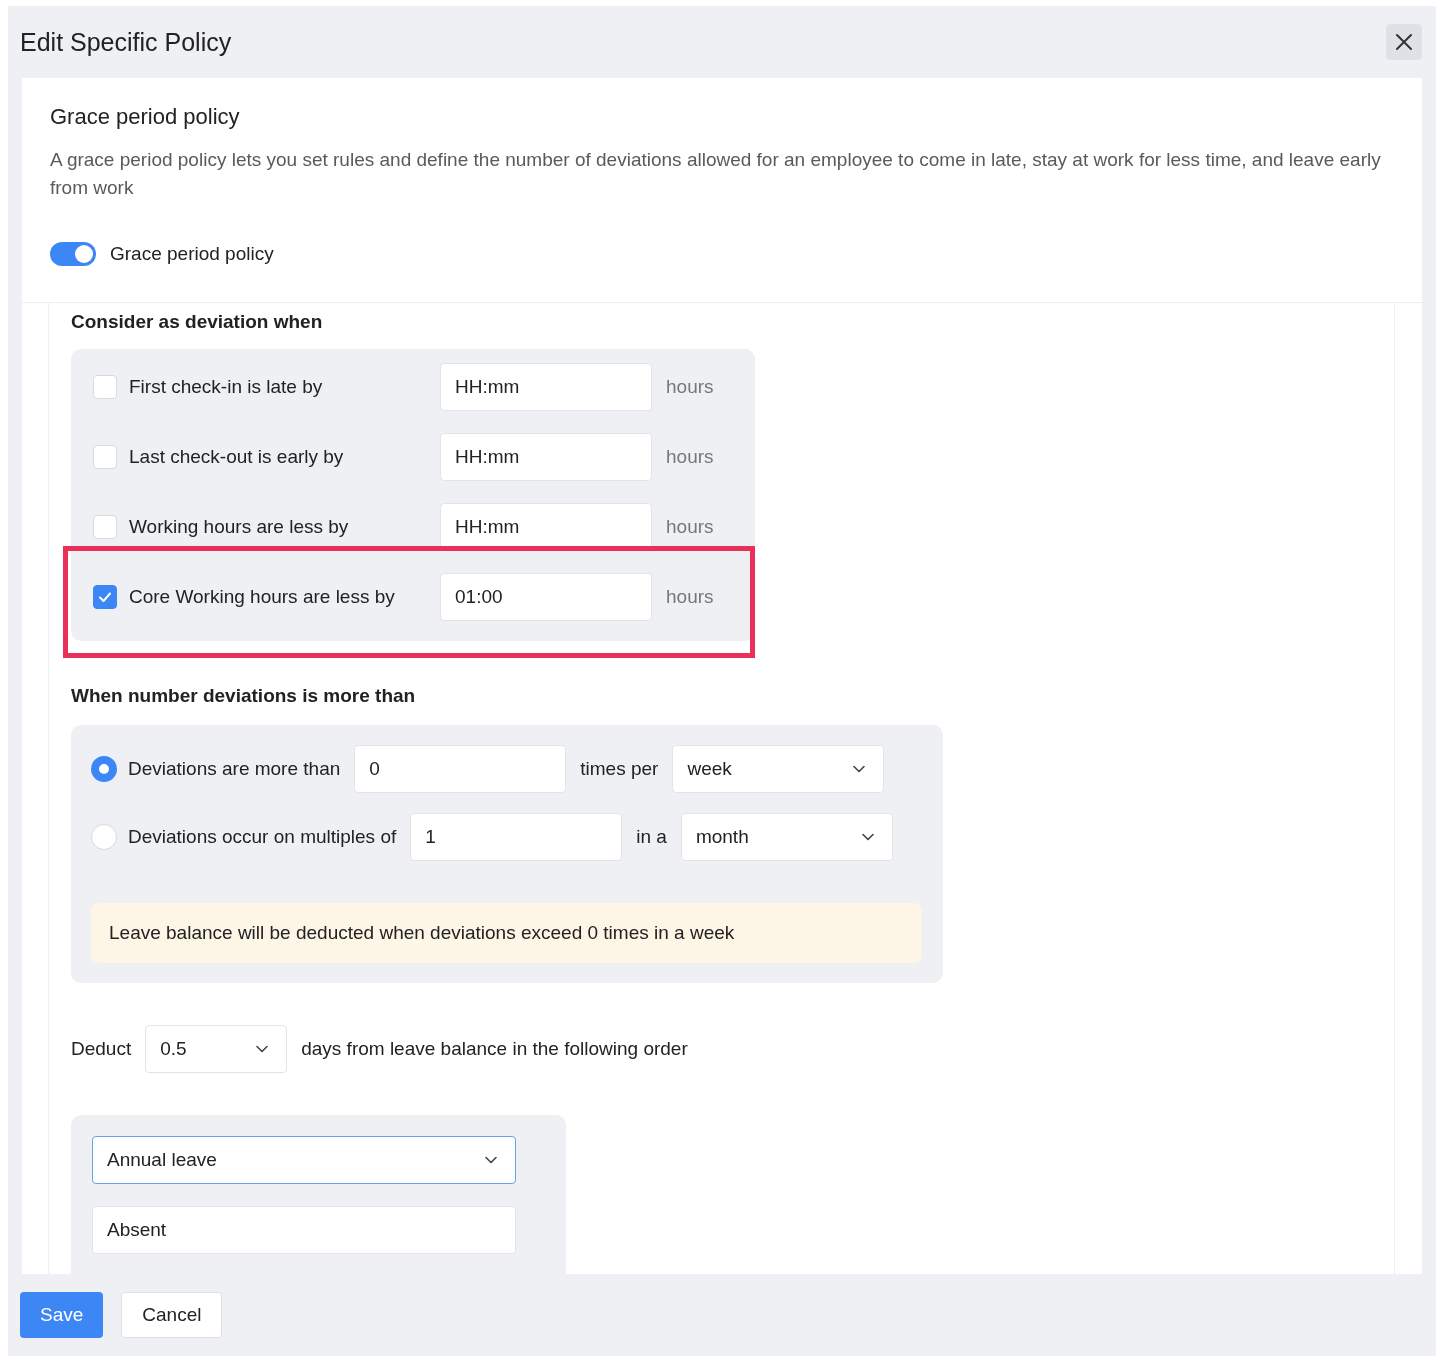 This screenshot has height=1364, width=1440. Describe the element at coordinates (778, 769) in the screenshot. I see `dropdown: week` at that location.